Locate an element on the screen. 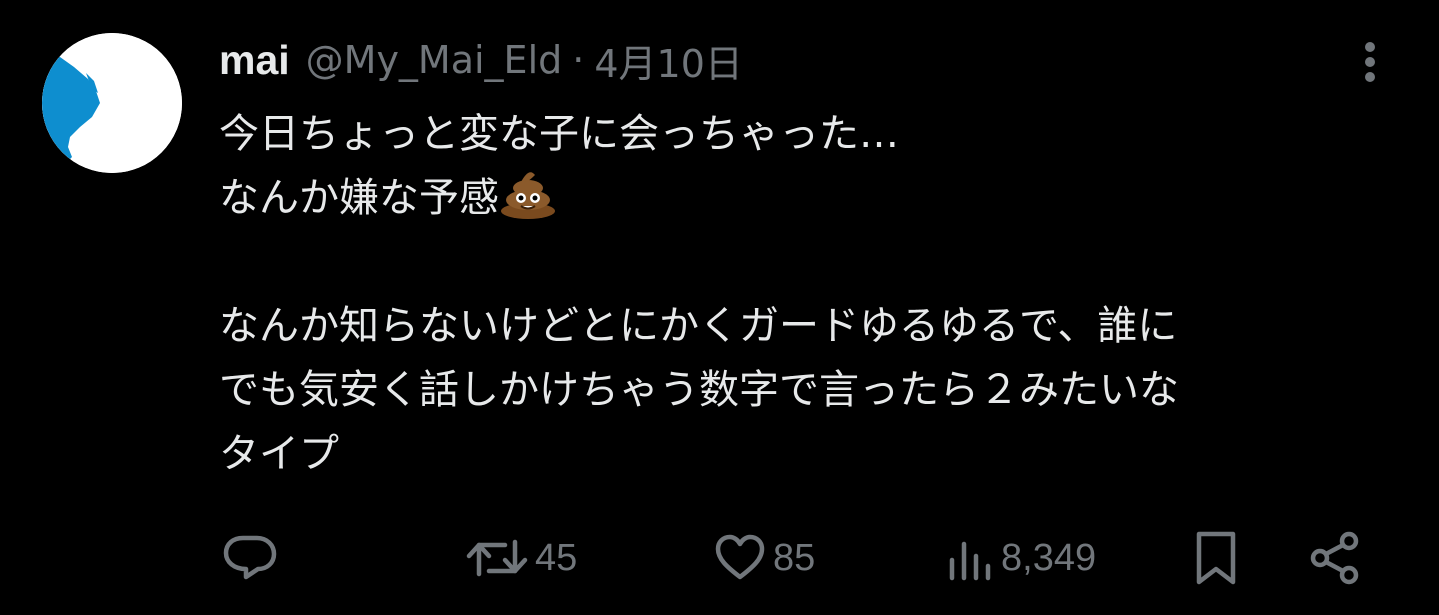  like-count: 85 is located at coordinates (794, 557).